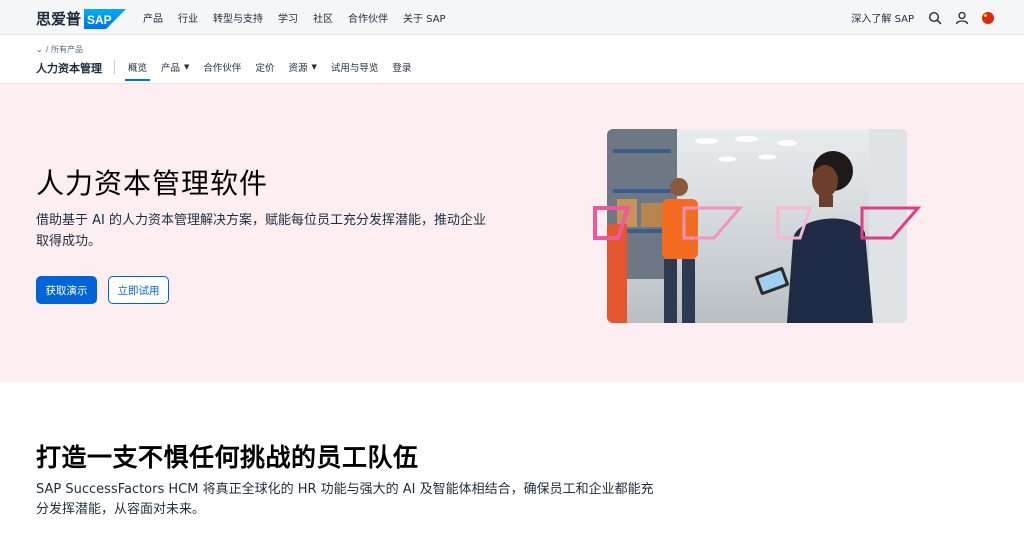 This screenshot has height=534, width=1024. Describe the element at coordinates (922, 17) in the screenshot. I see `header-actions: 深入了解 SAP` at that location.